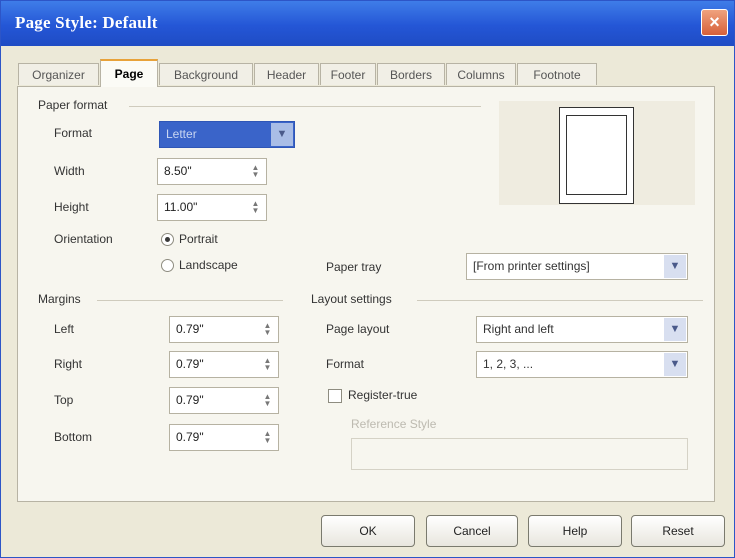  I want to click on width-value: 8.50", so click(178, 171).